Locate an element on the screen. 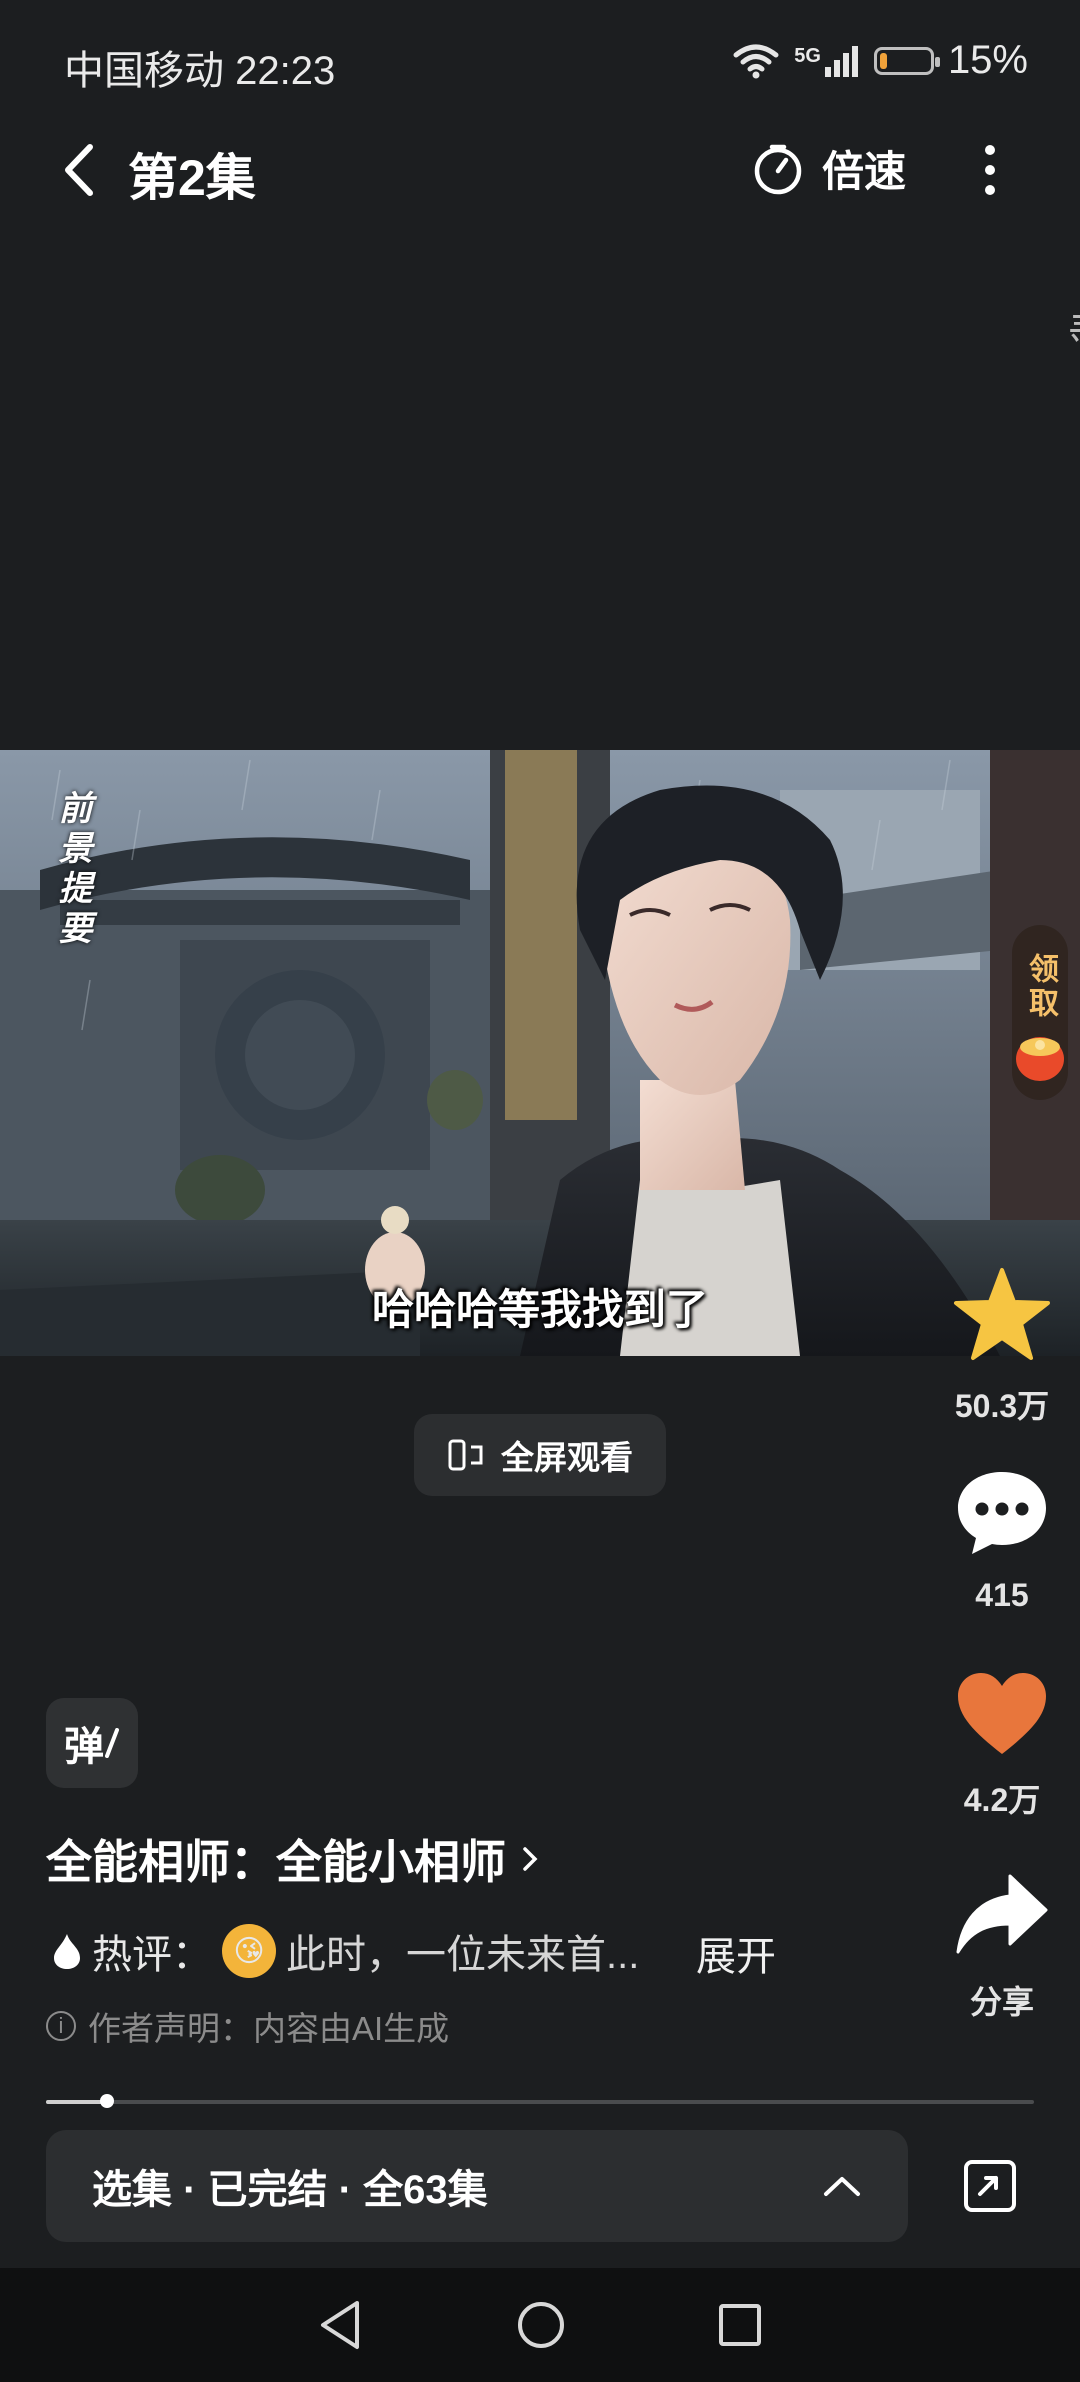  system-navigation-bar is located at coordinates (540, 2325).